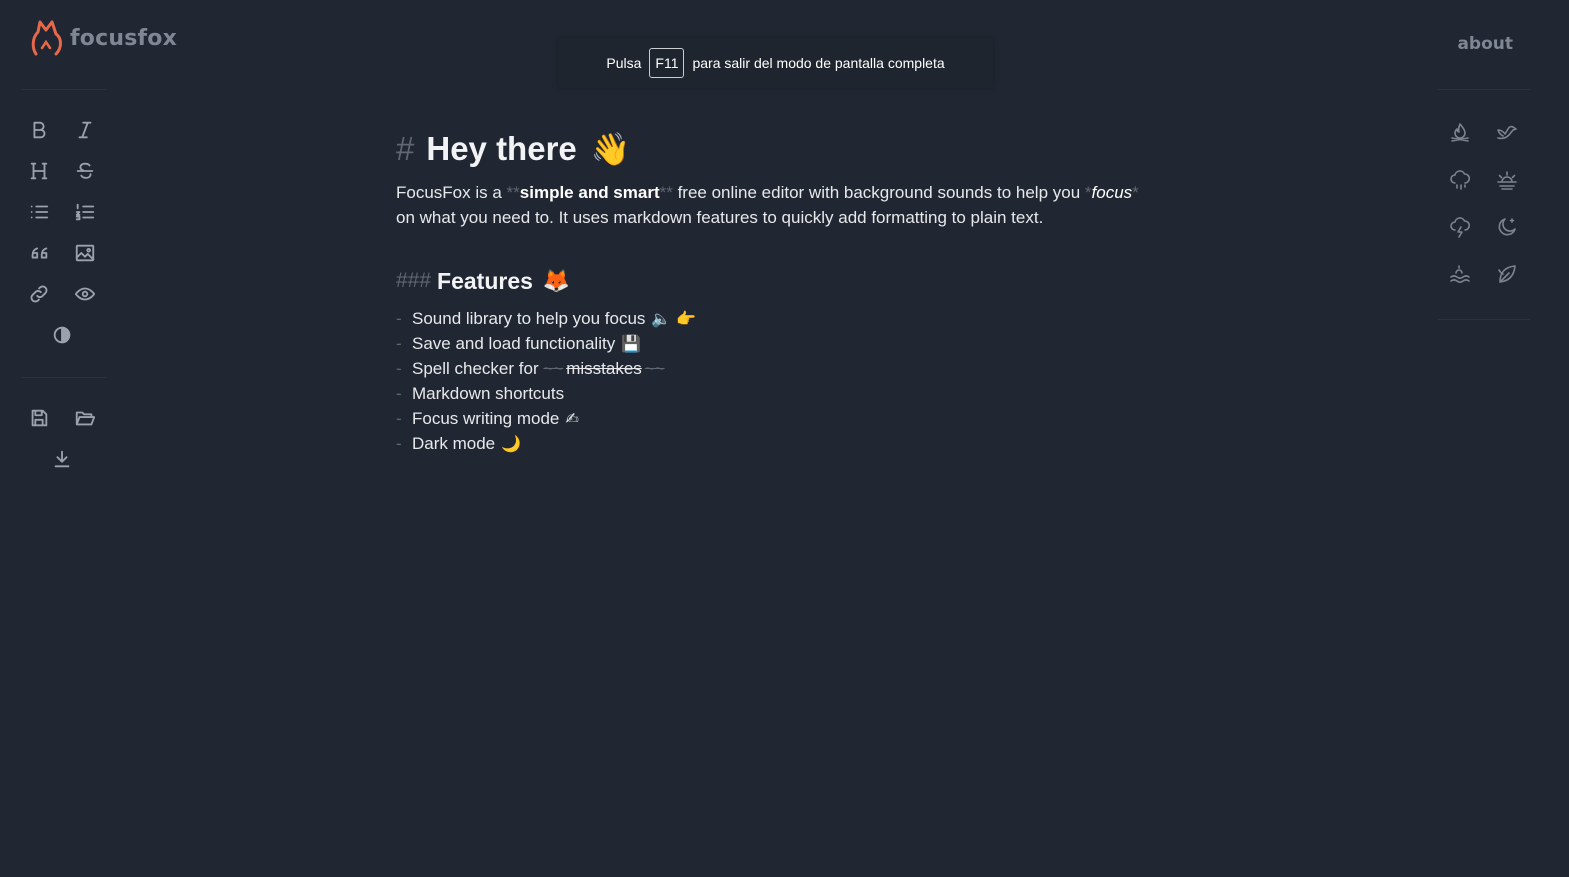 Image resolution: width=1569 pixels, height=877 pixels. I want to click on heading-text: Hey there, so click(501, 148).